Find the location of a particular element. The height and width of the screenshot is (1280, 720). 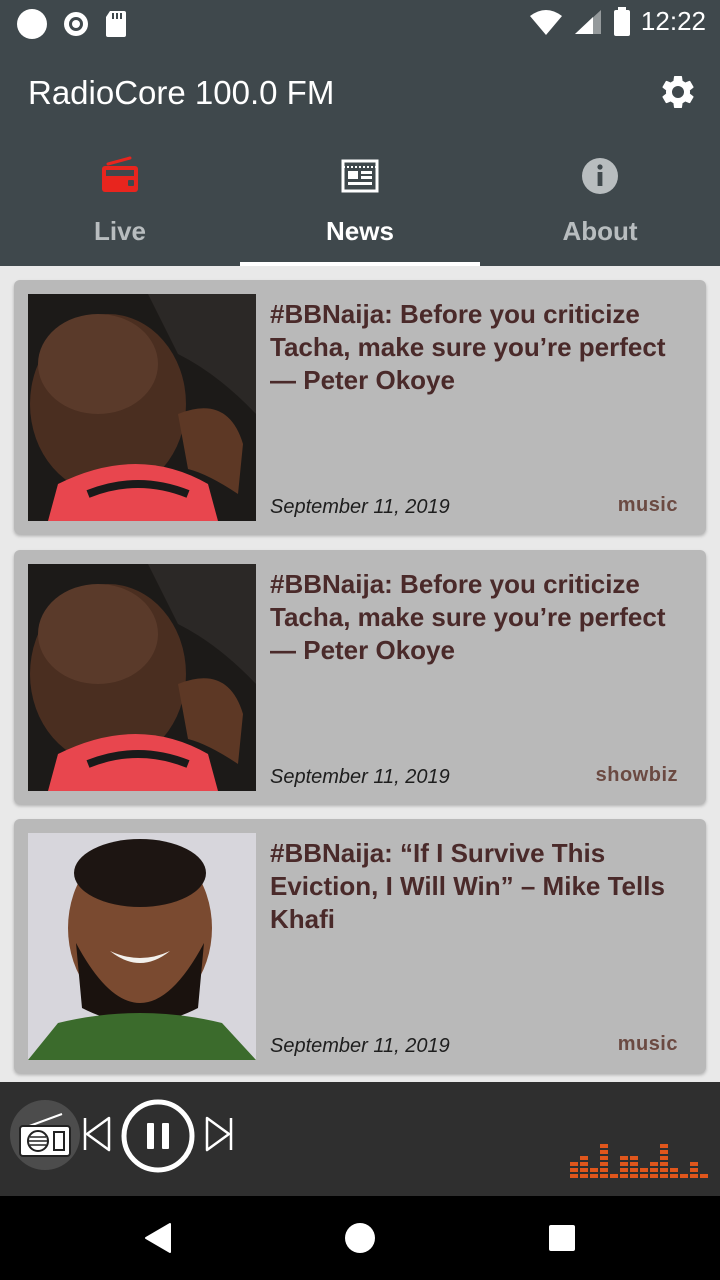

circle-notification-icon is located at coordinates (32, 24).